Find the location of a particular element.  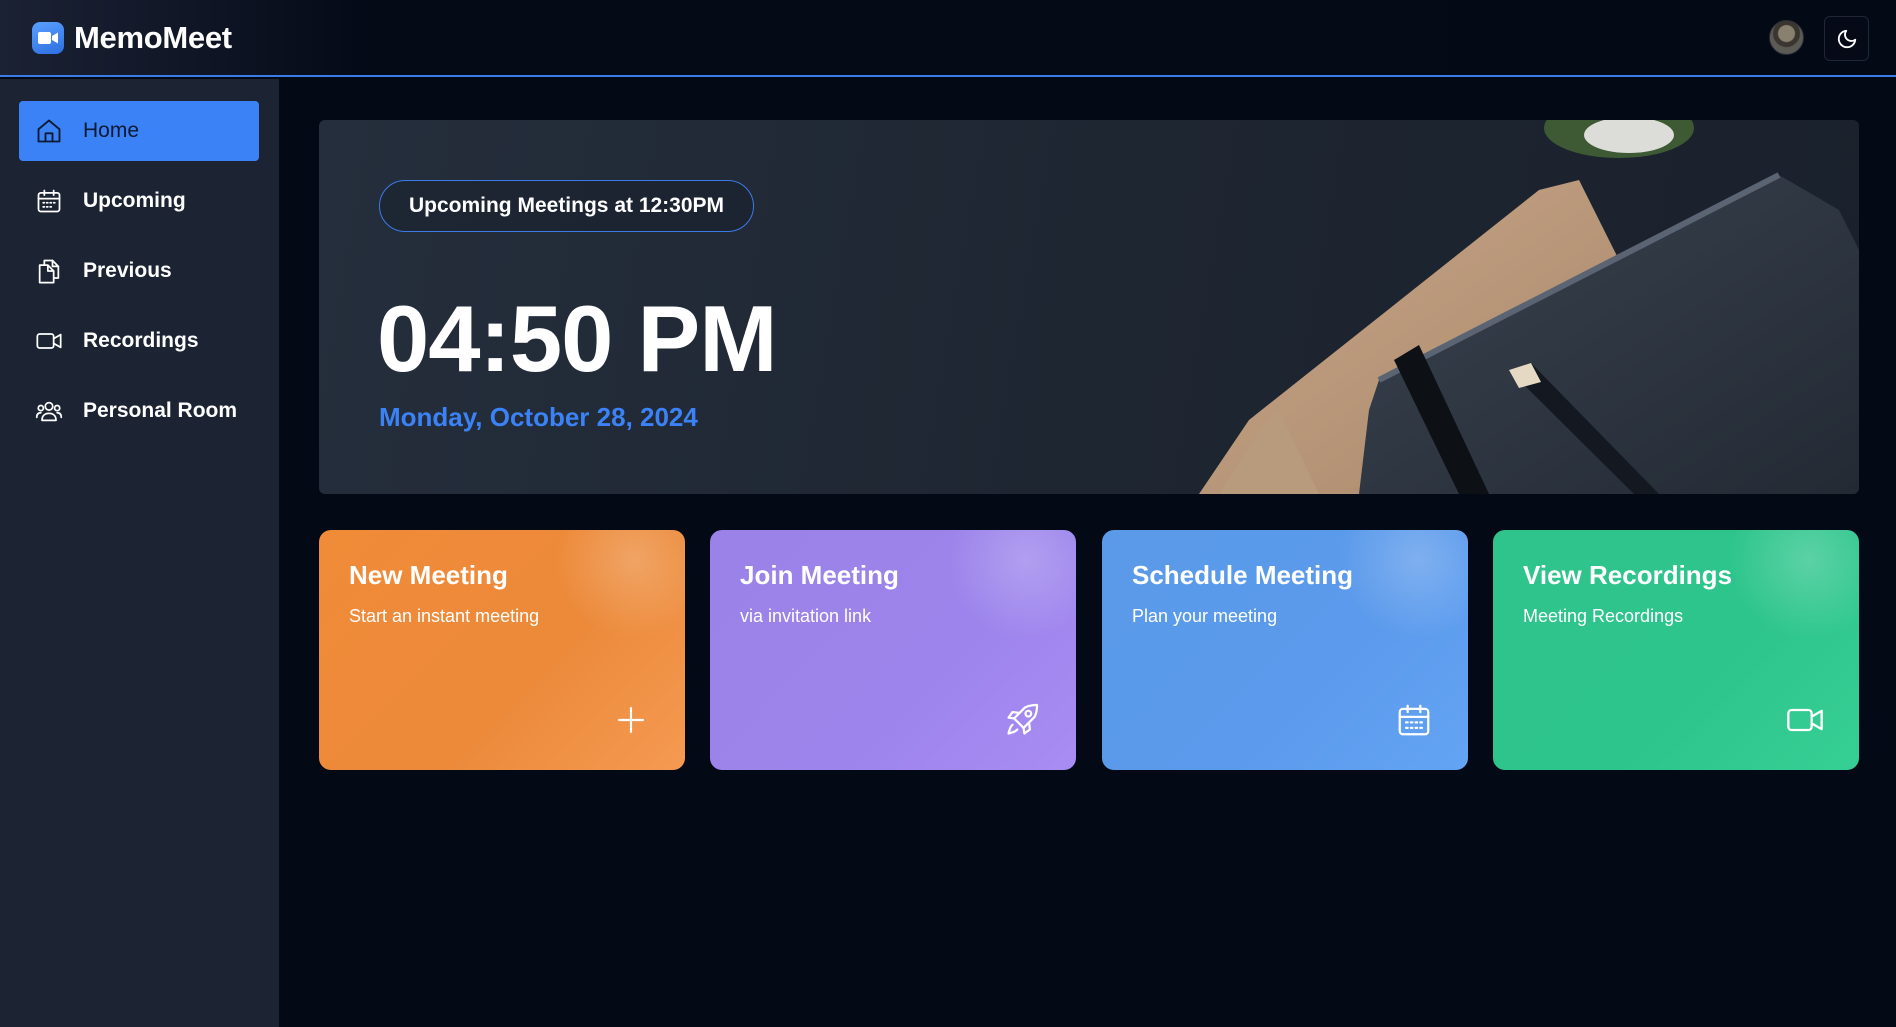

sidebar-item-label: Home is located at coordinates (111, 130).